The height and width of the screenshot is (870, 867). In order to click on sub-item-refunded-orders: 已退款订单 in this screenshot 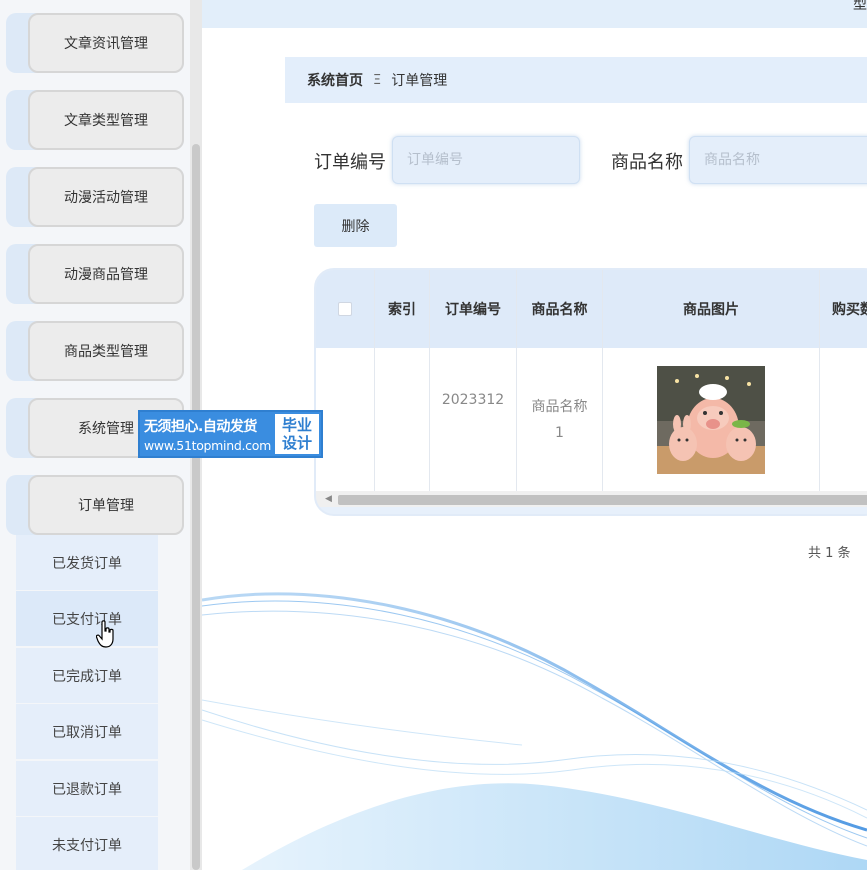, I will do `click(87, 788)`.